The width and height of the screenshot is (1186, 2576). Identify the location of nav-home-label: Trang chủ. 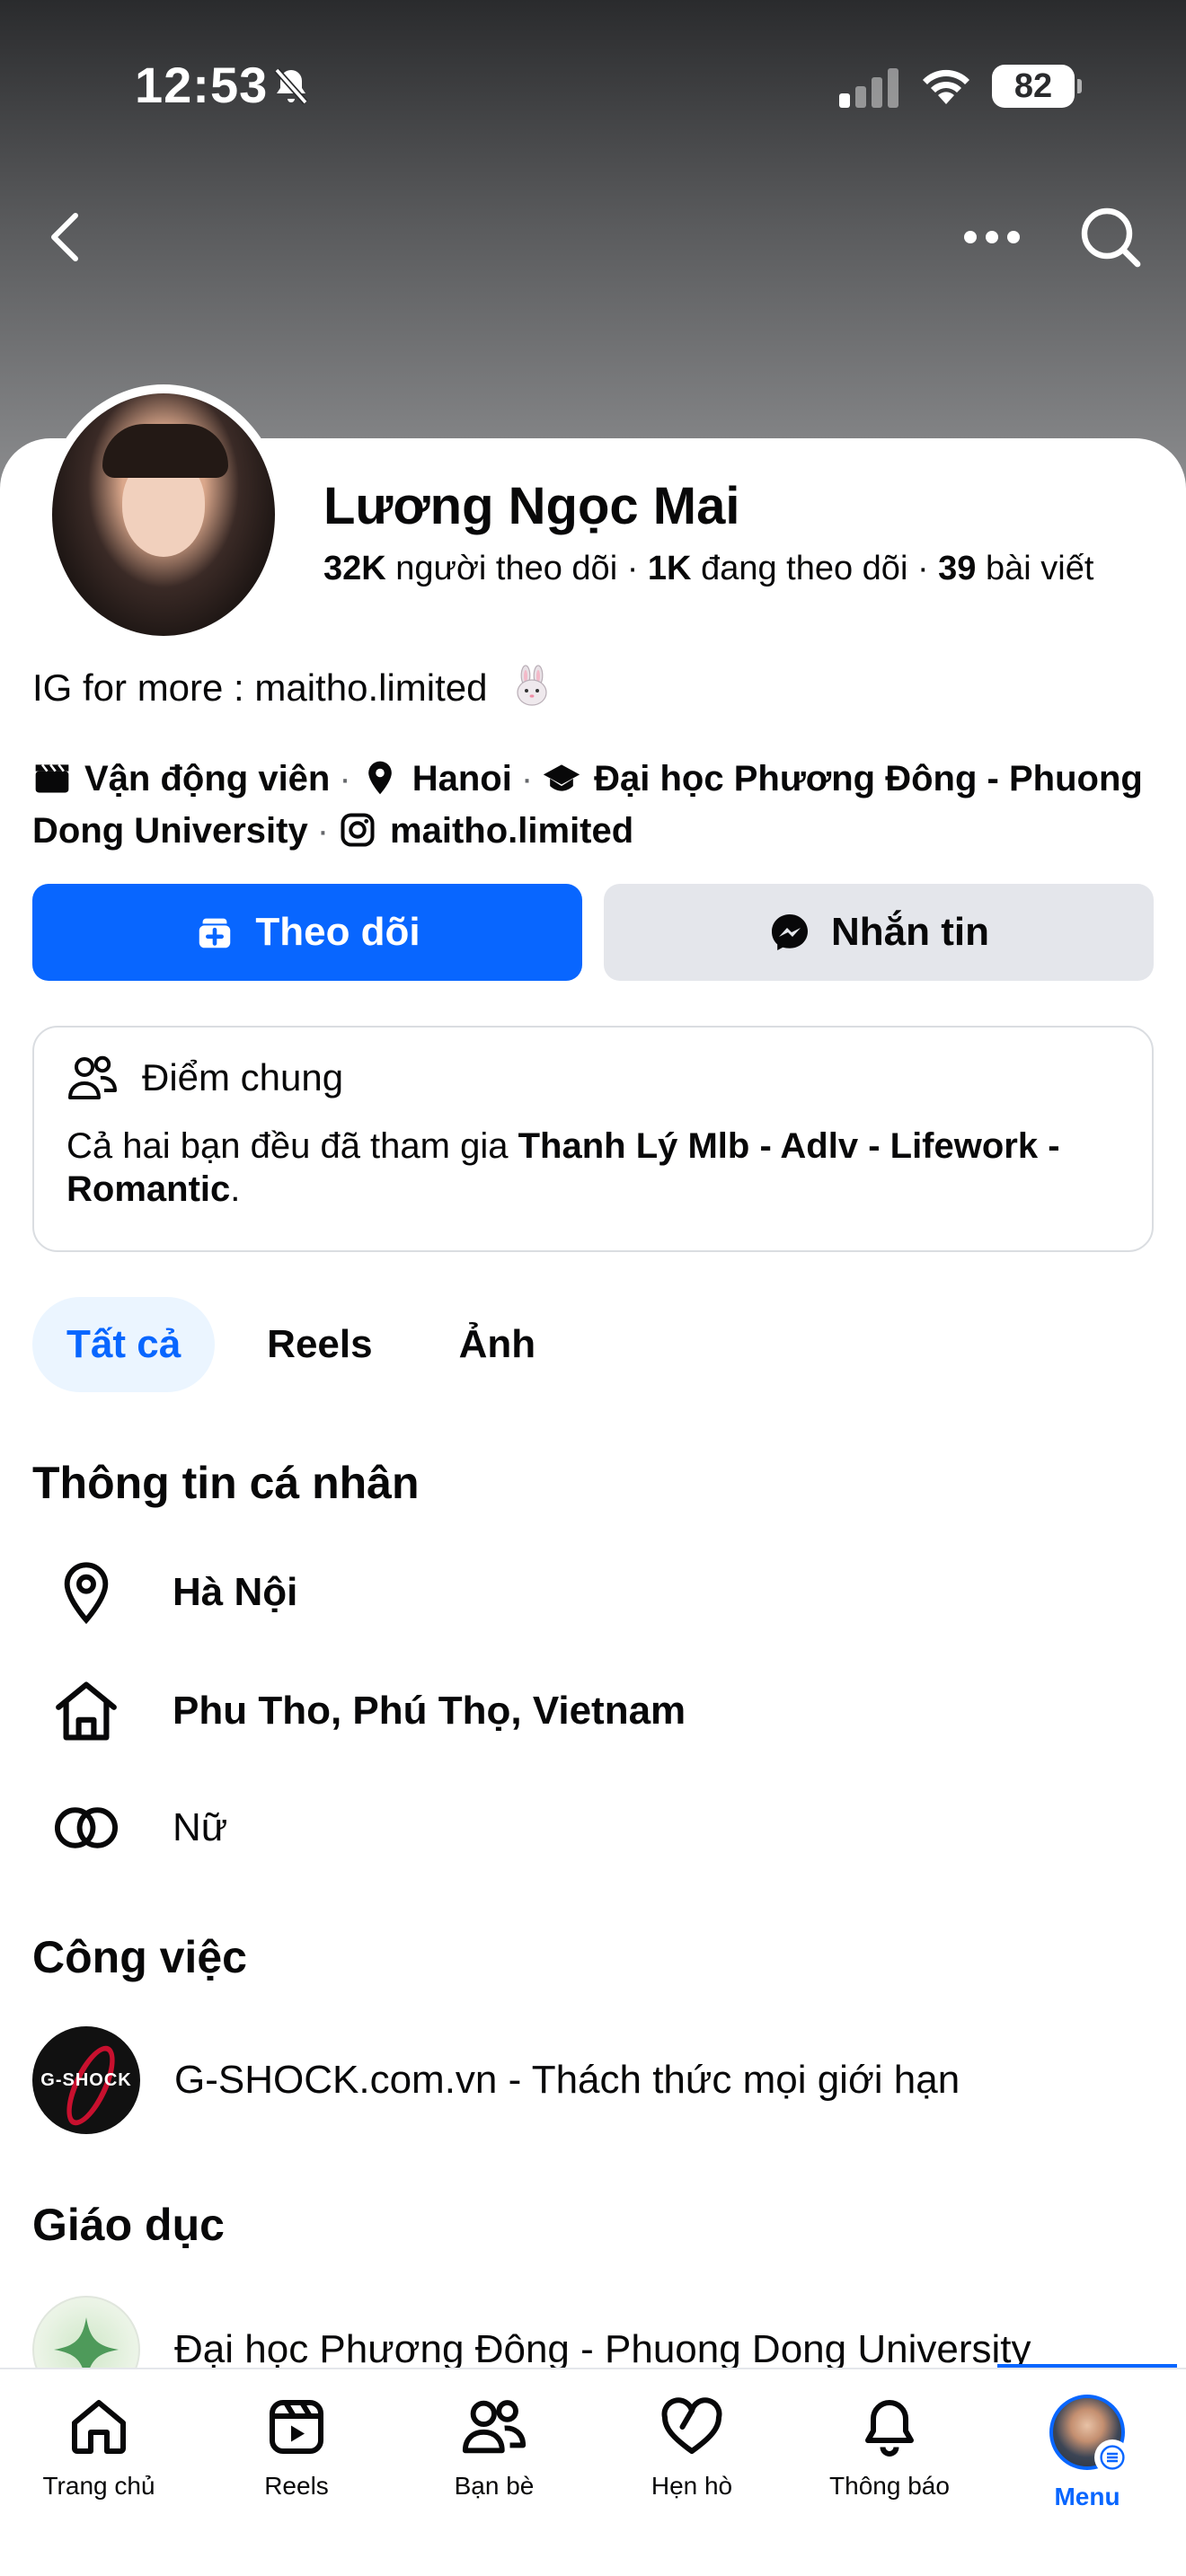
(98, 2486).